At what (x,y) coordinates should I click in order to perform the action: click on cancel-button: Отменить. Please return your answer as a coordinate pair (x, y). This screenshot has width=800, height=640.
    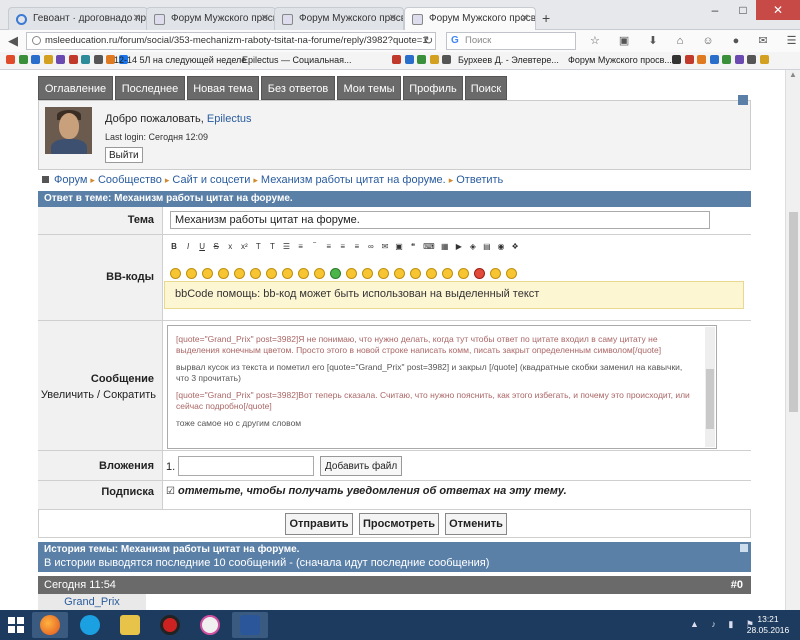
    Looking at the image, I should click on (476, 524).